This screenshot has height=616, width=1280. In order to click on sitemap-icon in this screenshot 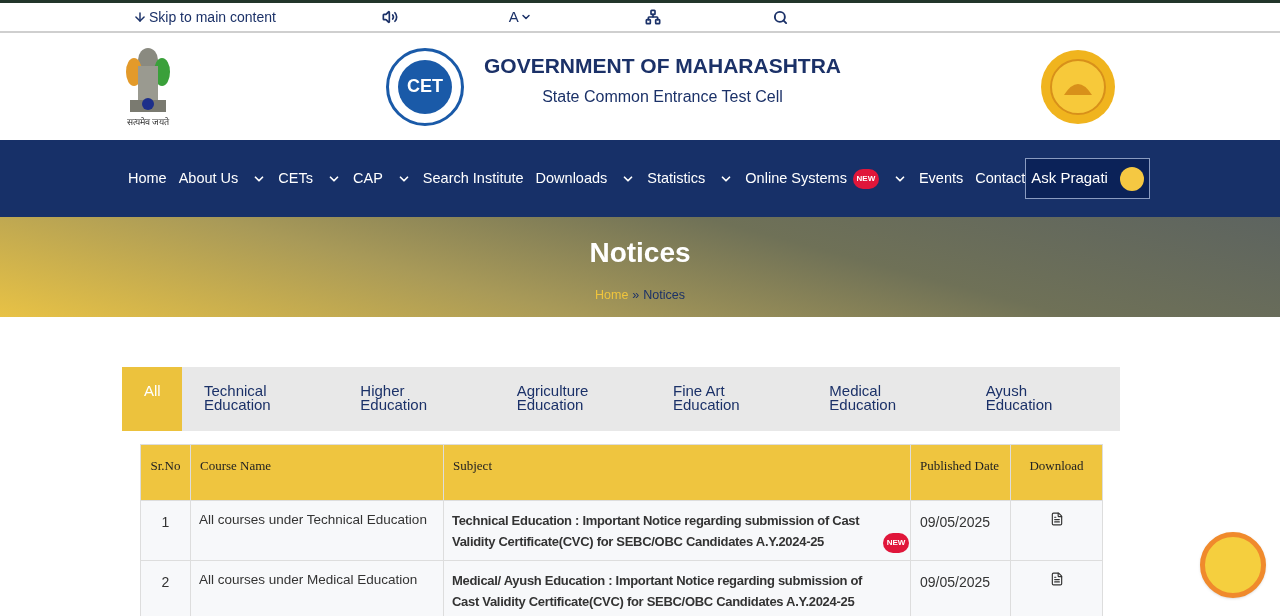, I will do `click(652, 17)`.